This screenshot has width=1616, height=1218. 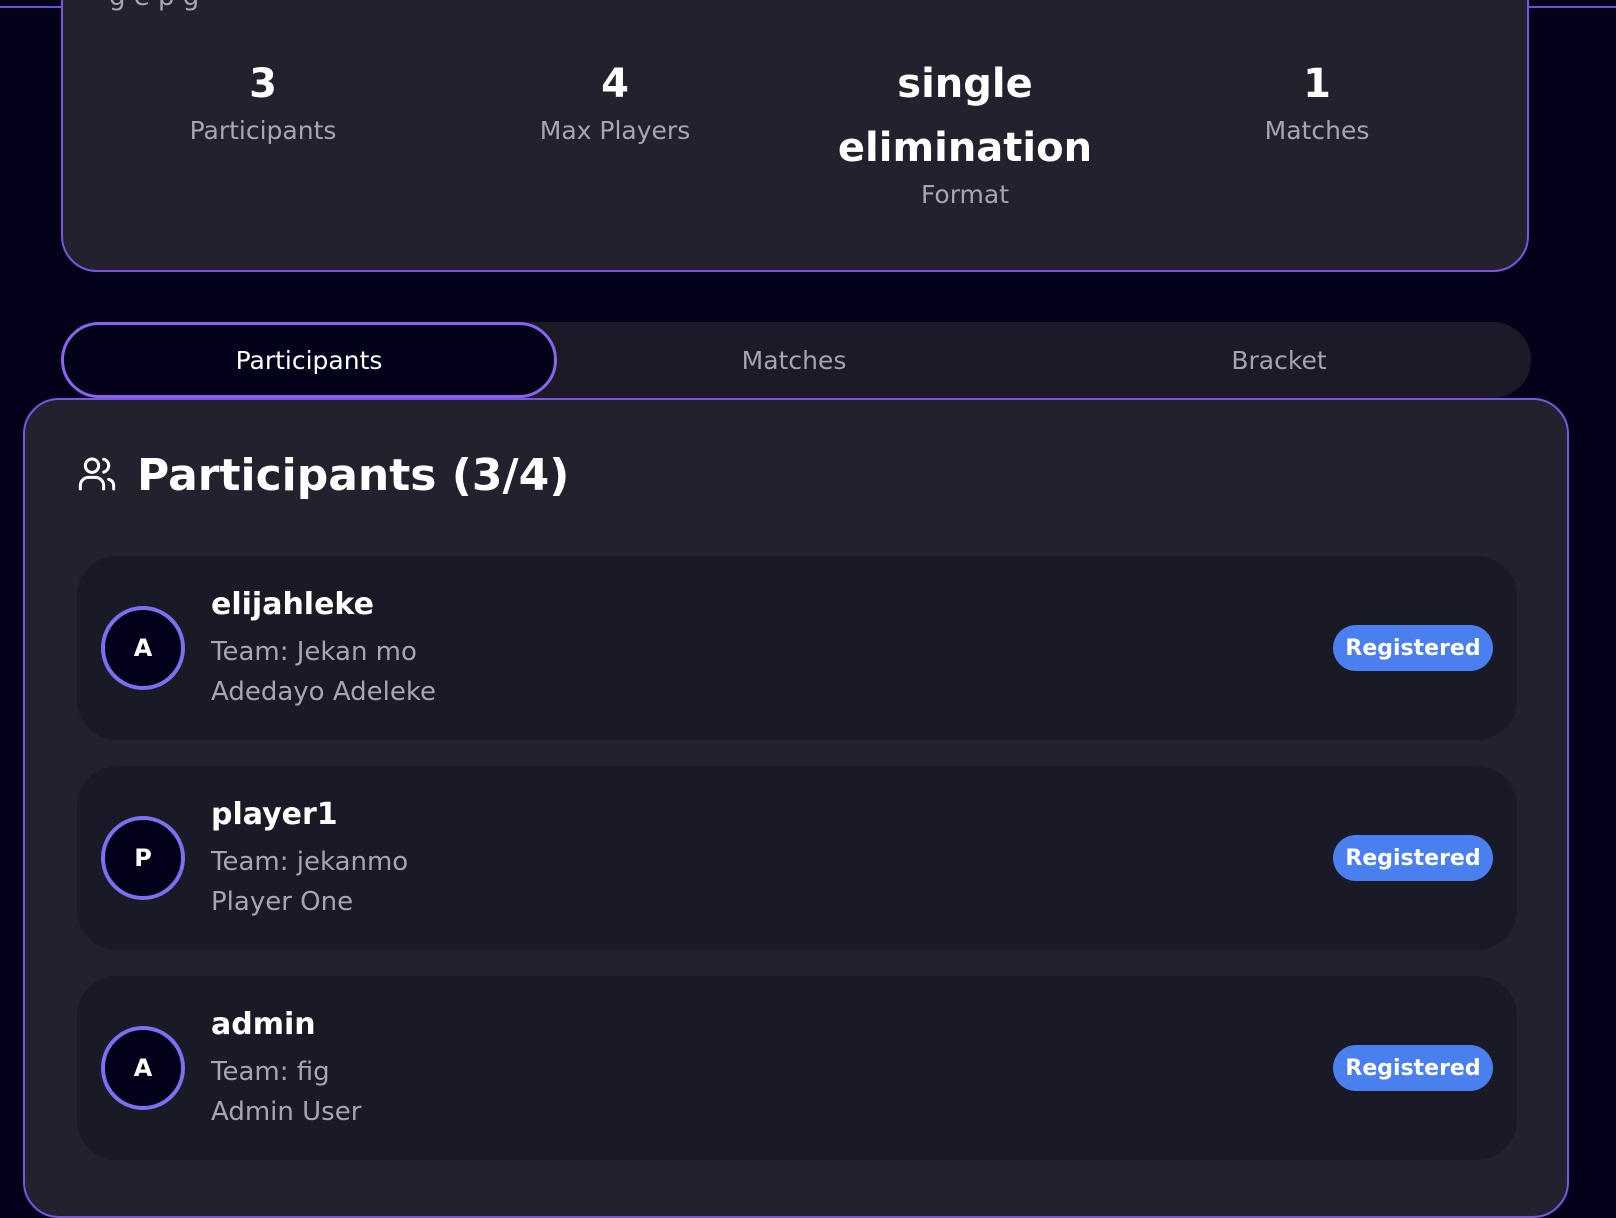 I want to click on participant-username: elijahleke, so click(x=292, y=604).